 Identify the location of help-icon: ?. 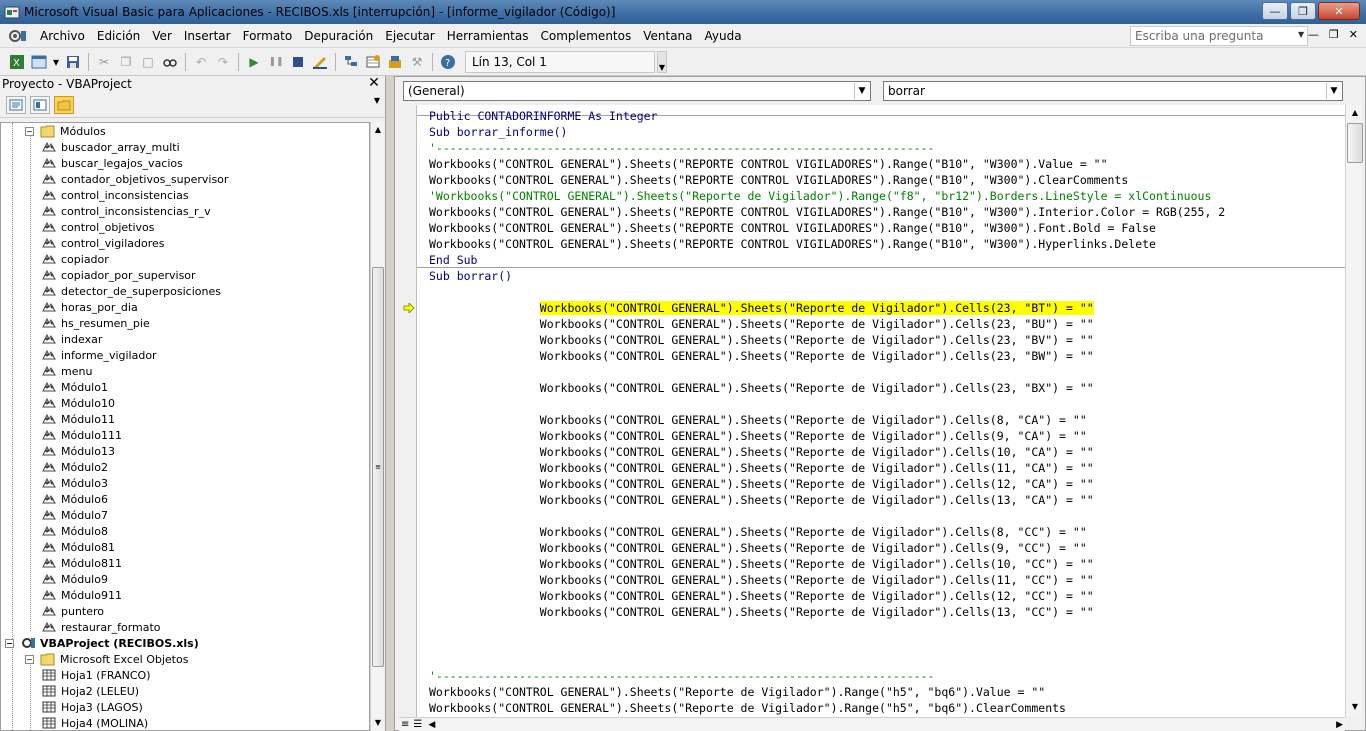
(448, 62).